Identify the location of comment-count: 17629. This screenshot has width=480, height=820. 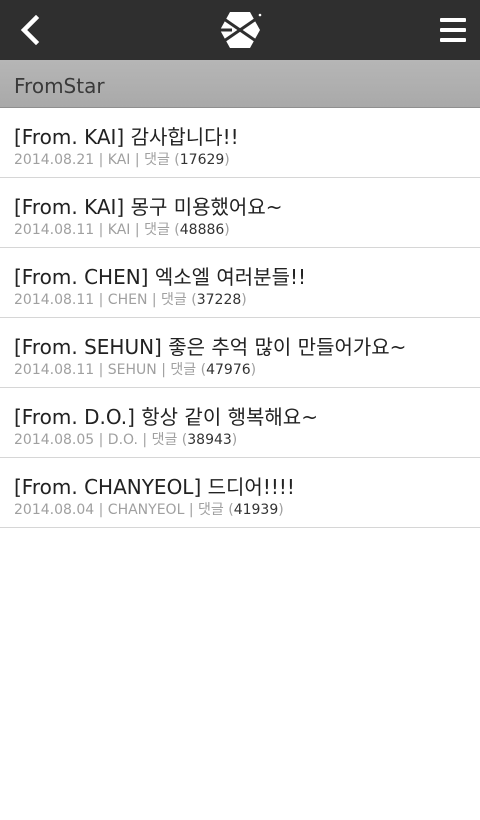
(202, 160).